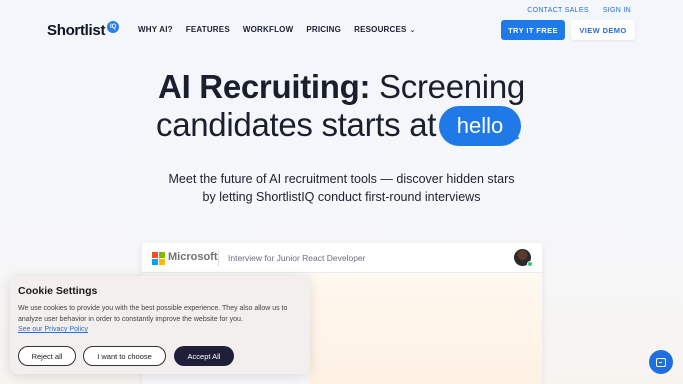  I want to click on nav-label: WHY AI?, so click(155, 29).